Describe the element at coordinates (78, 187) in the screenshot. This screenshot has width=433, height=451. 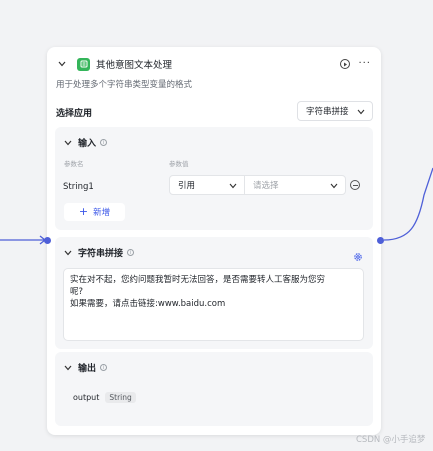
I see `param-name: String1` at that location.